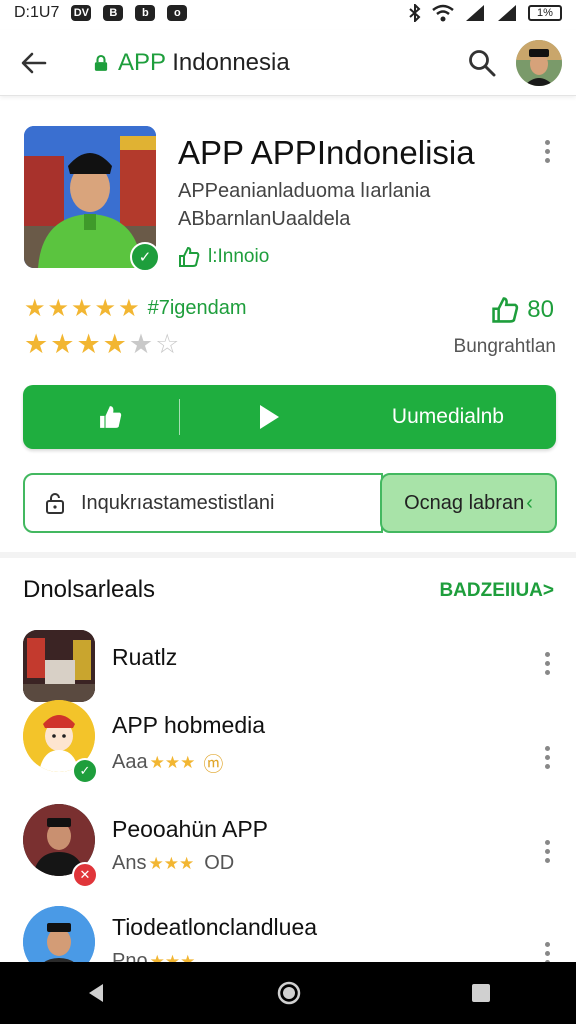 This screenshot has width=576, height=1024. I want to click on app-bar-title-prefix: APP, so click(142, 62).